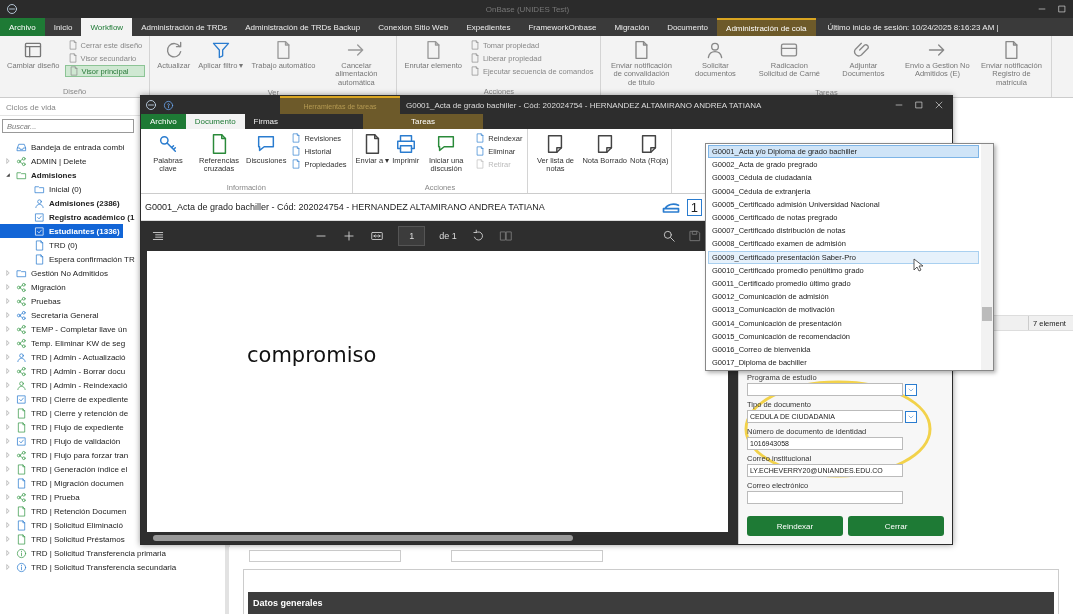 The image size is (1073, 614). I want to click on count-box: 1, so click(694, 207).